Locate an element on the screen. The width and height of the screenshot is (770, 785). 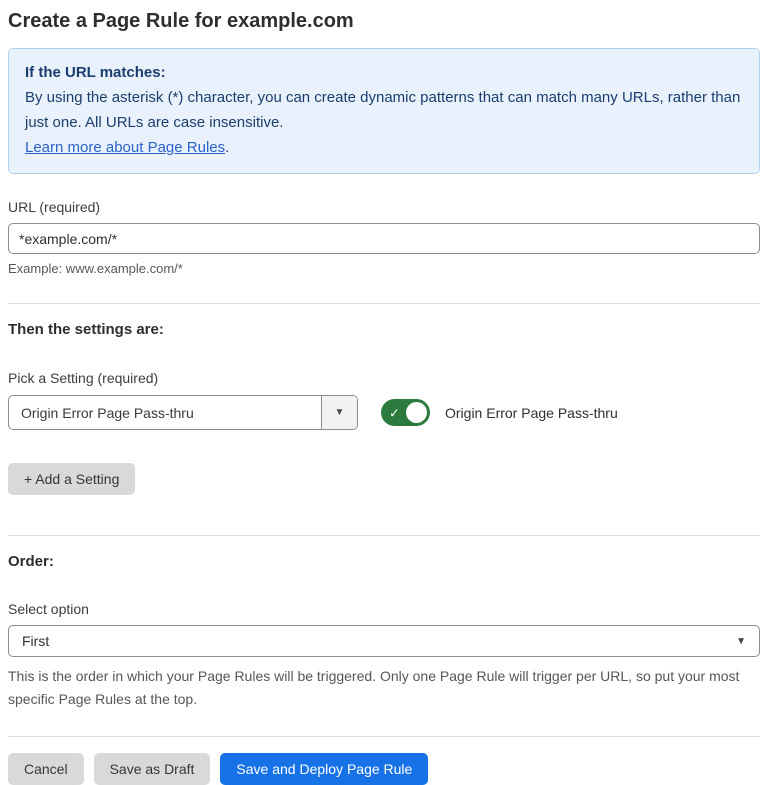
add-setting-button: + Add a Setting is located at coordinates (72, 479).